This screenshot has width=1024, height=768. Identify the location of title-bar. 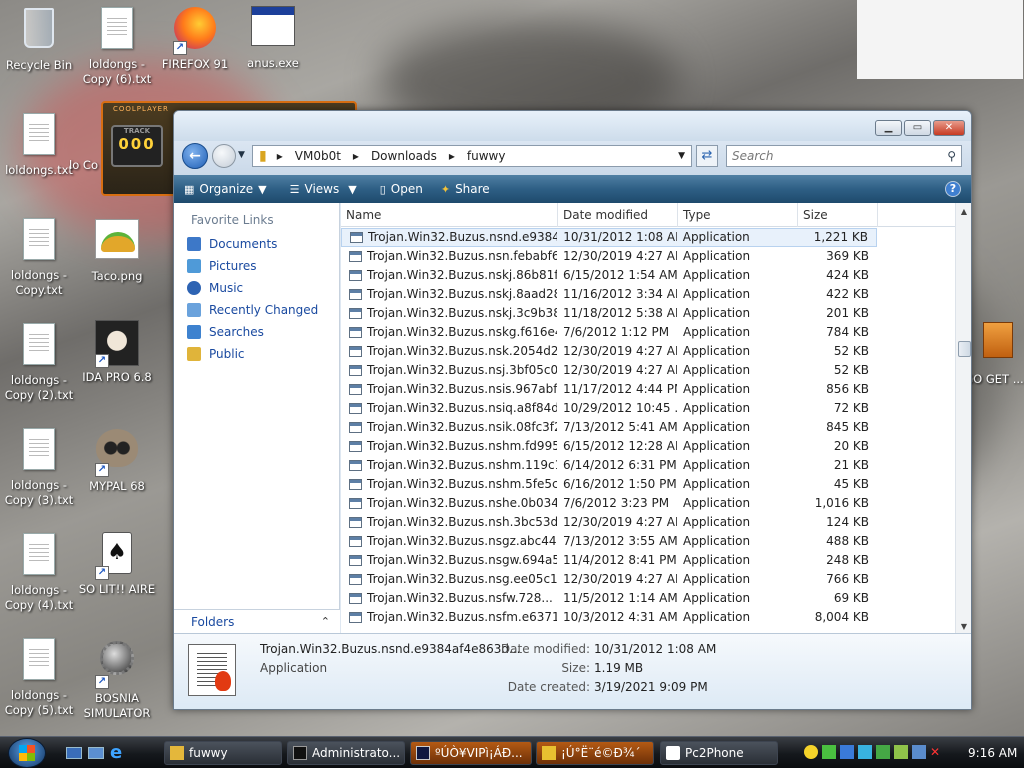
(572, 126).